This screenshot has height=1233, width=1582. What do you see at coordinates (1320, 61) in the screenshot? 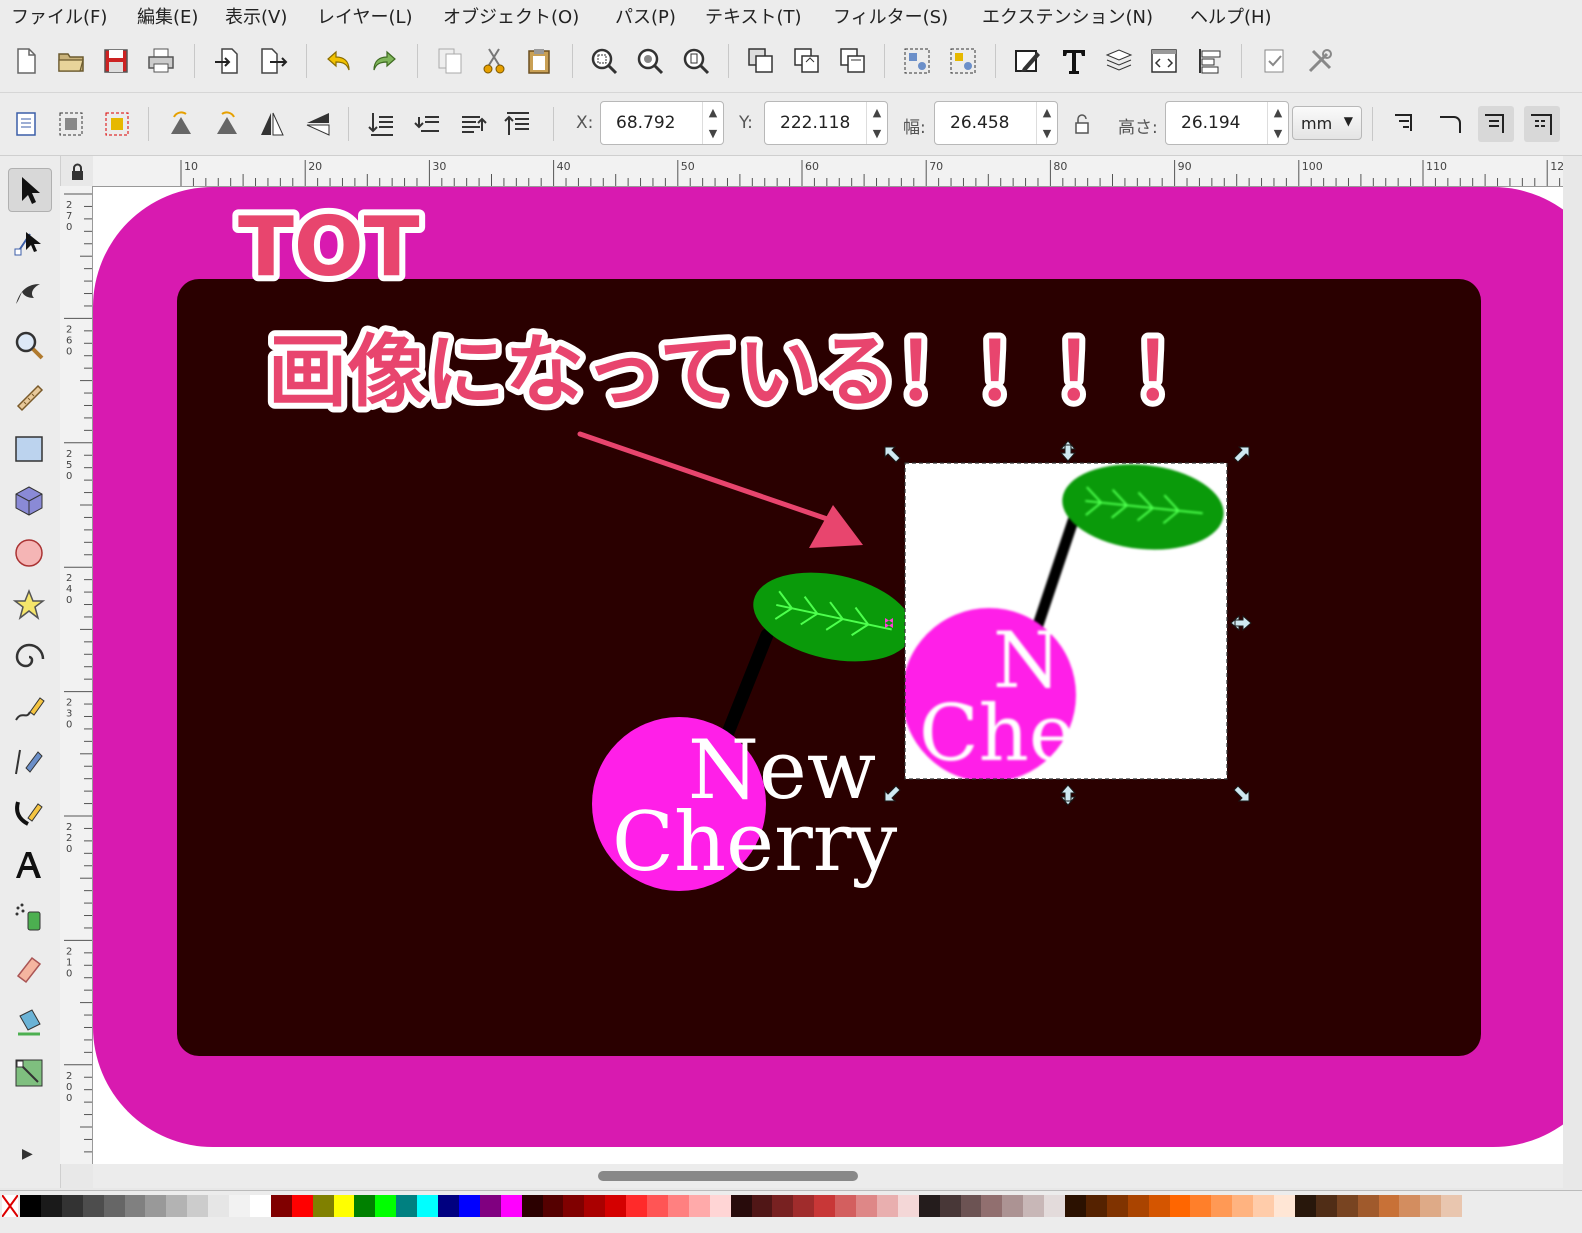
I see `document-properties-icon` at bounding box center [1320, 61].